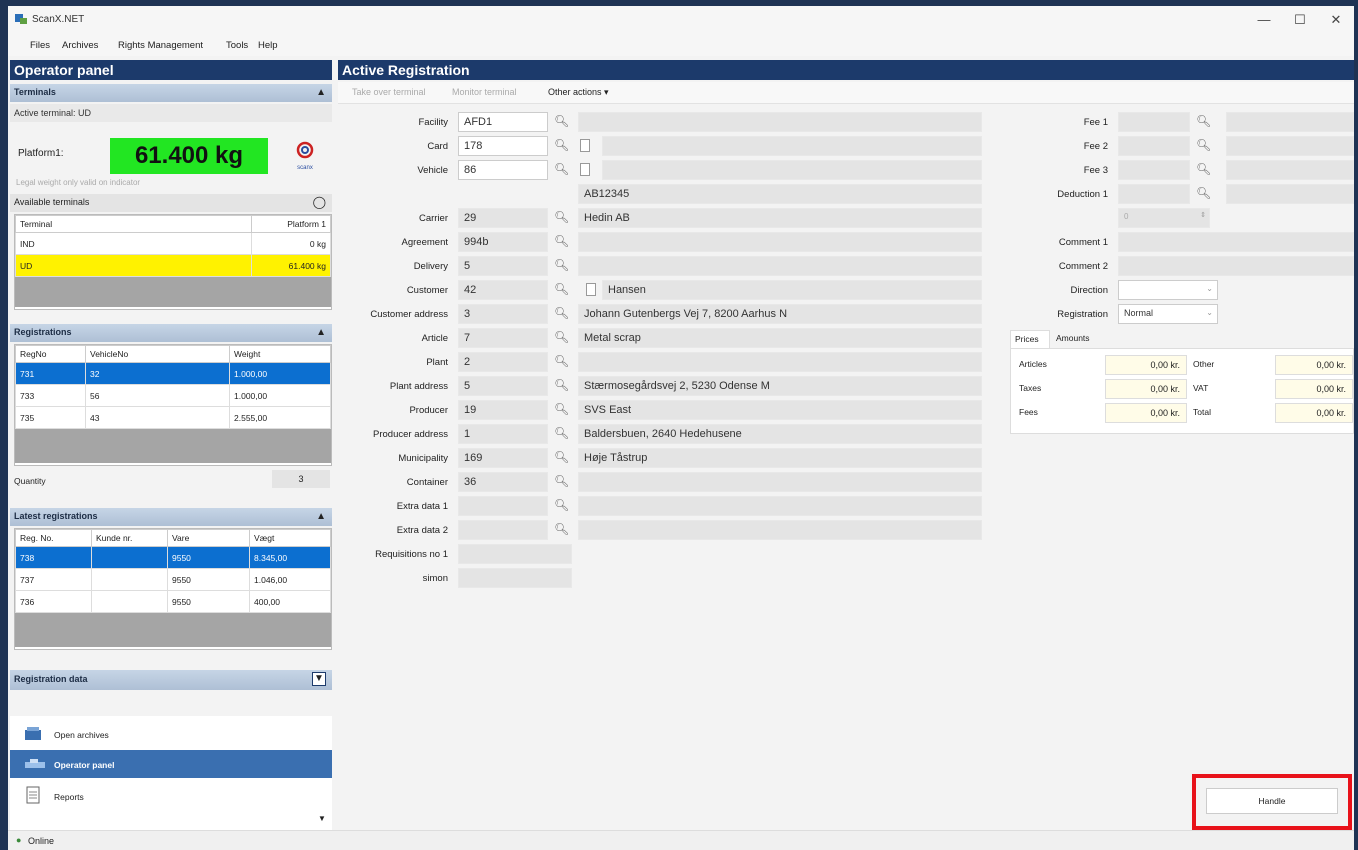  What do you see at coordinates (173, 579) in the screenshot?
I see `table-row: 737 9550 1.046,00` at bounding box center [173, 579].